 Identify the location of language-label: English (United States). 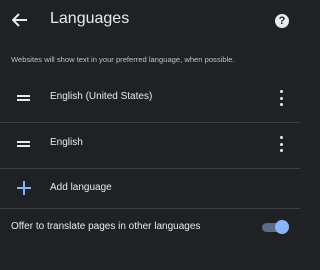
(101, 96).